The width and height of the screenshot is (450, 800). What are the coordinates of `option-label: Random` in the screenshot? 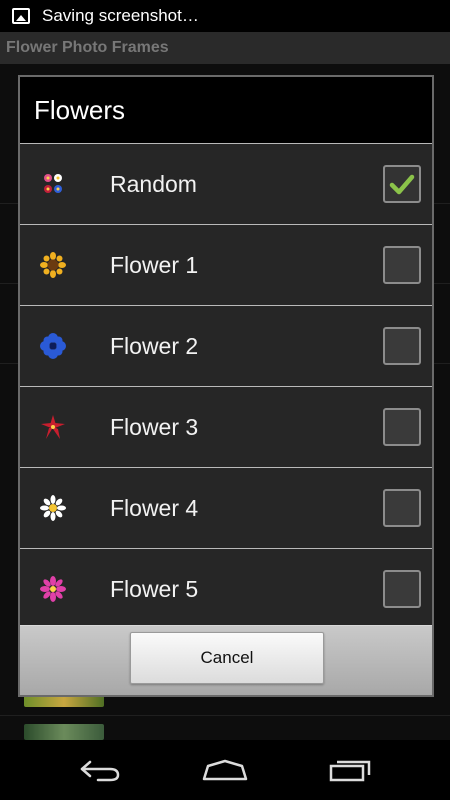 It's located at (153, 183).